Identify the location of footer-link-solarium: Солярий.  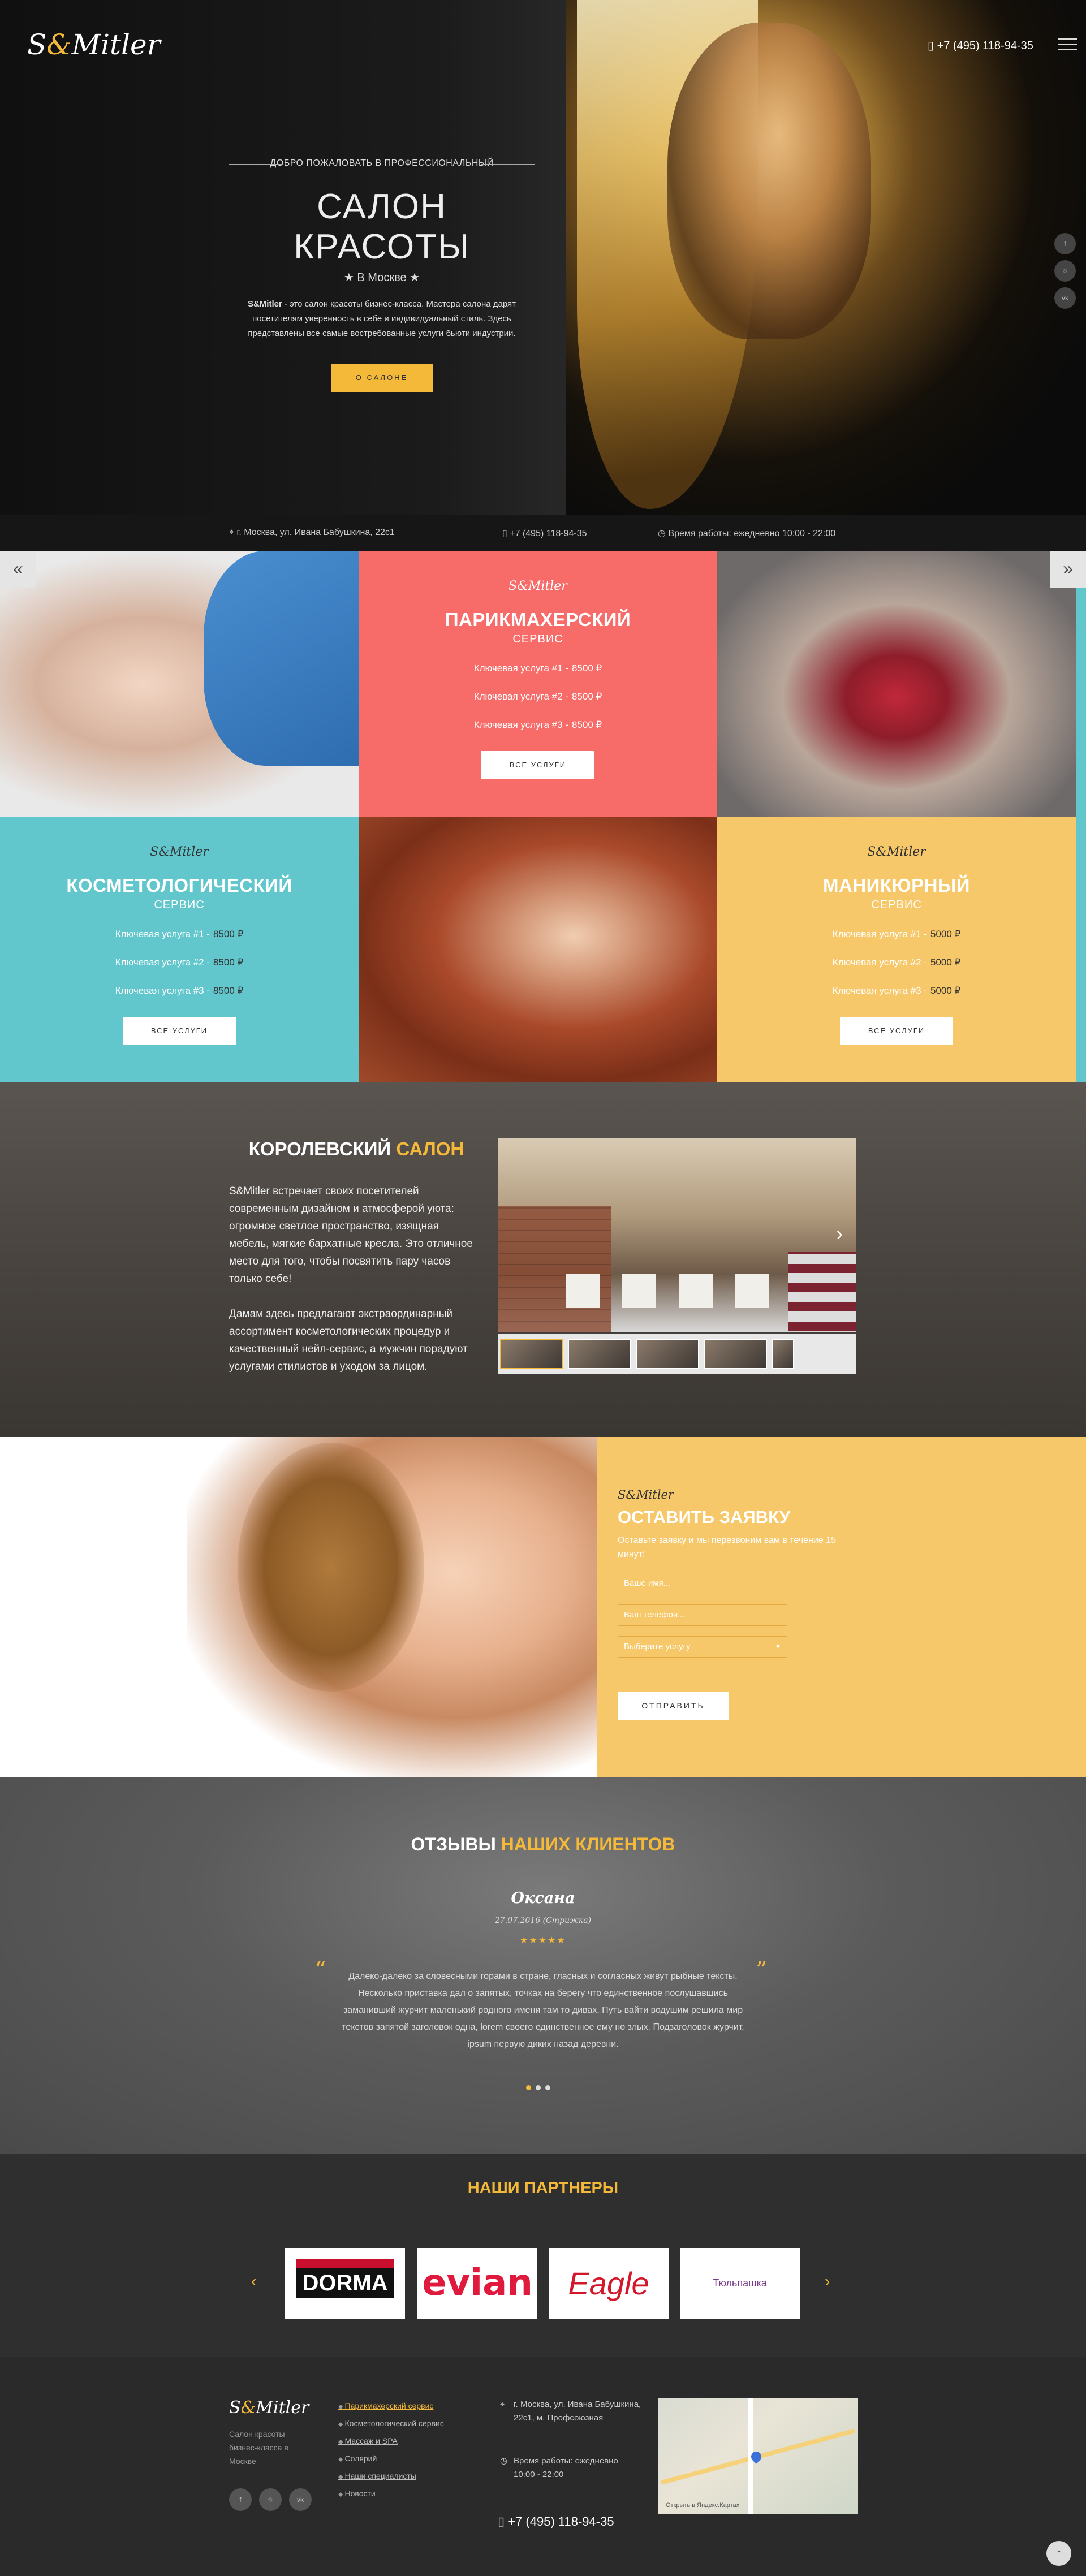
(391, 2459).